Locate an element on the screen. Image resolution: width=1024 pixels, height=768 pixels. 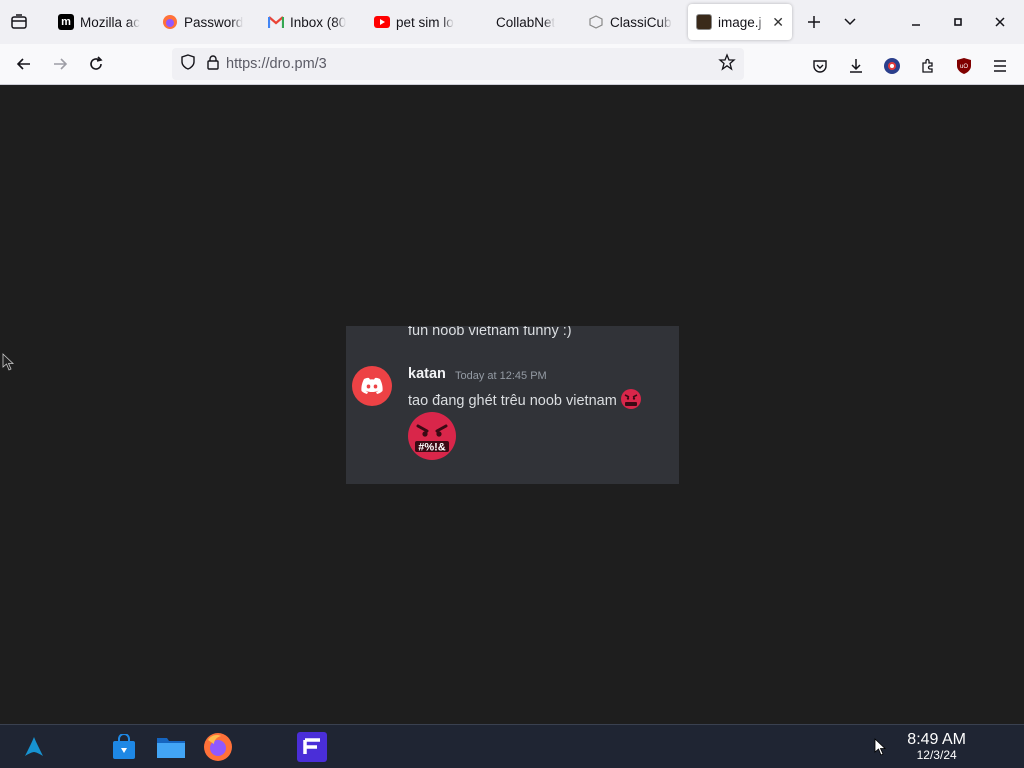
large-angry-emoji-icon: #%!& is located at coordinates (432, 438).